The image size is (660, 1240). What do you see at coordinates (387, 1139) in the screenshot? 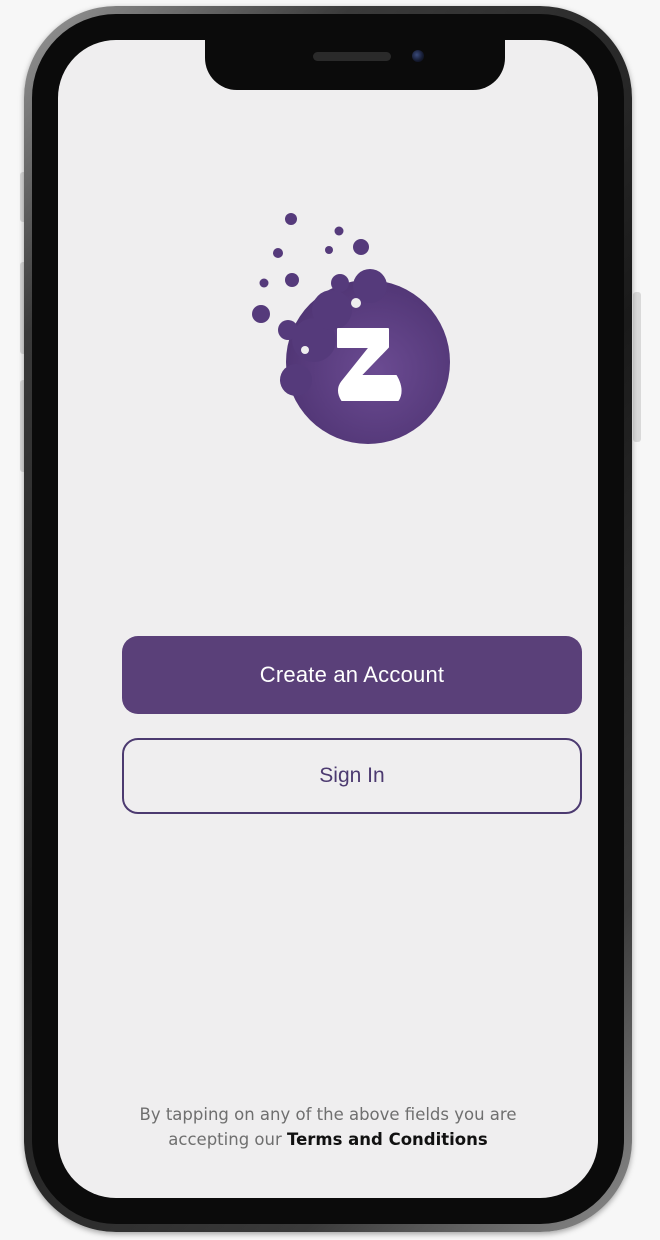
I see `terms-and-conditions-link: Terms and Conditions` at bounding box center [387, 1139].